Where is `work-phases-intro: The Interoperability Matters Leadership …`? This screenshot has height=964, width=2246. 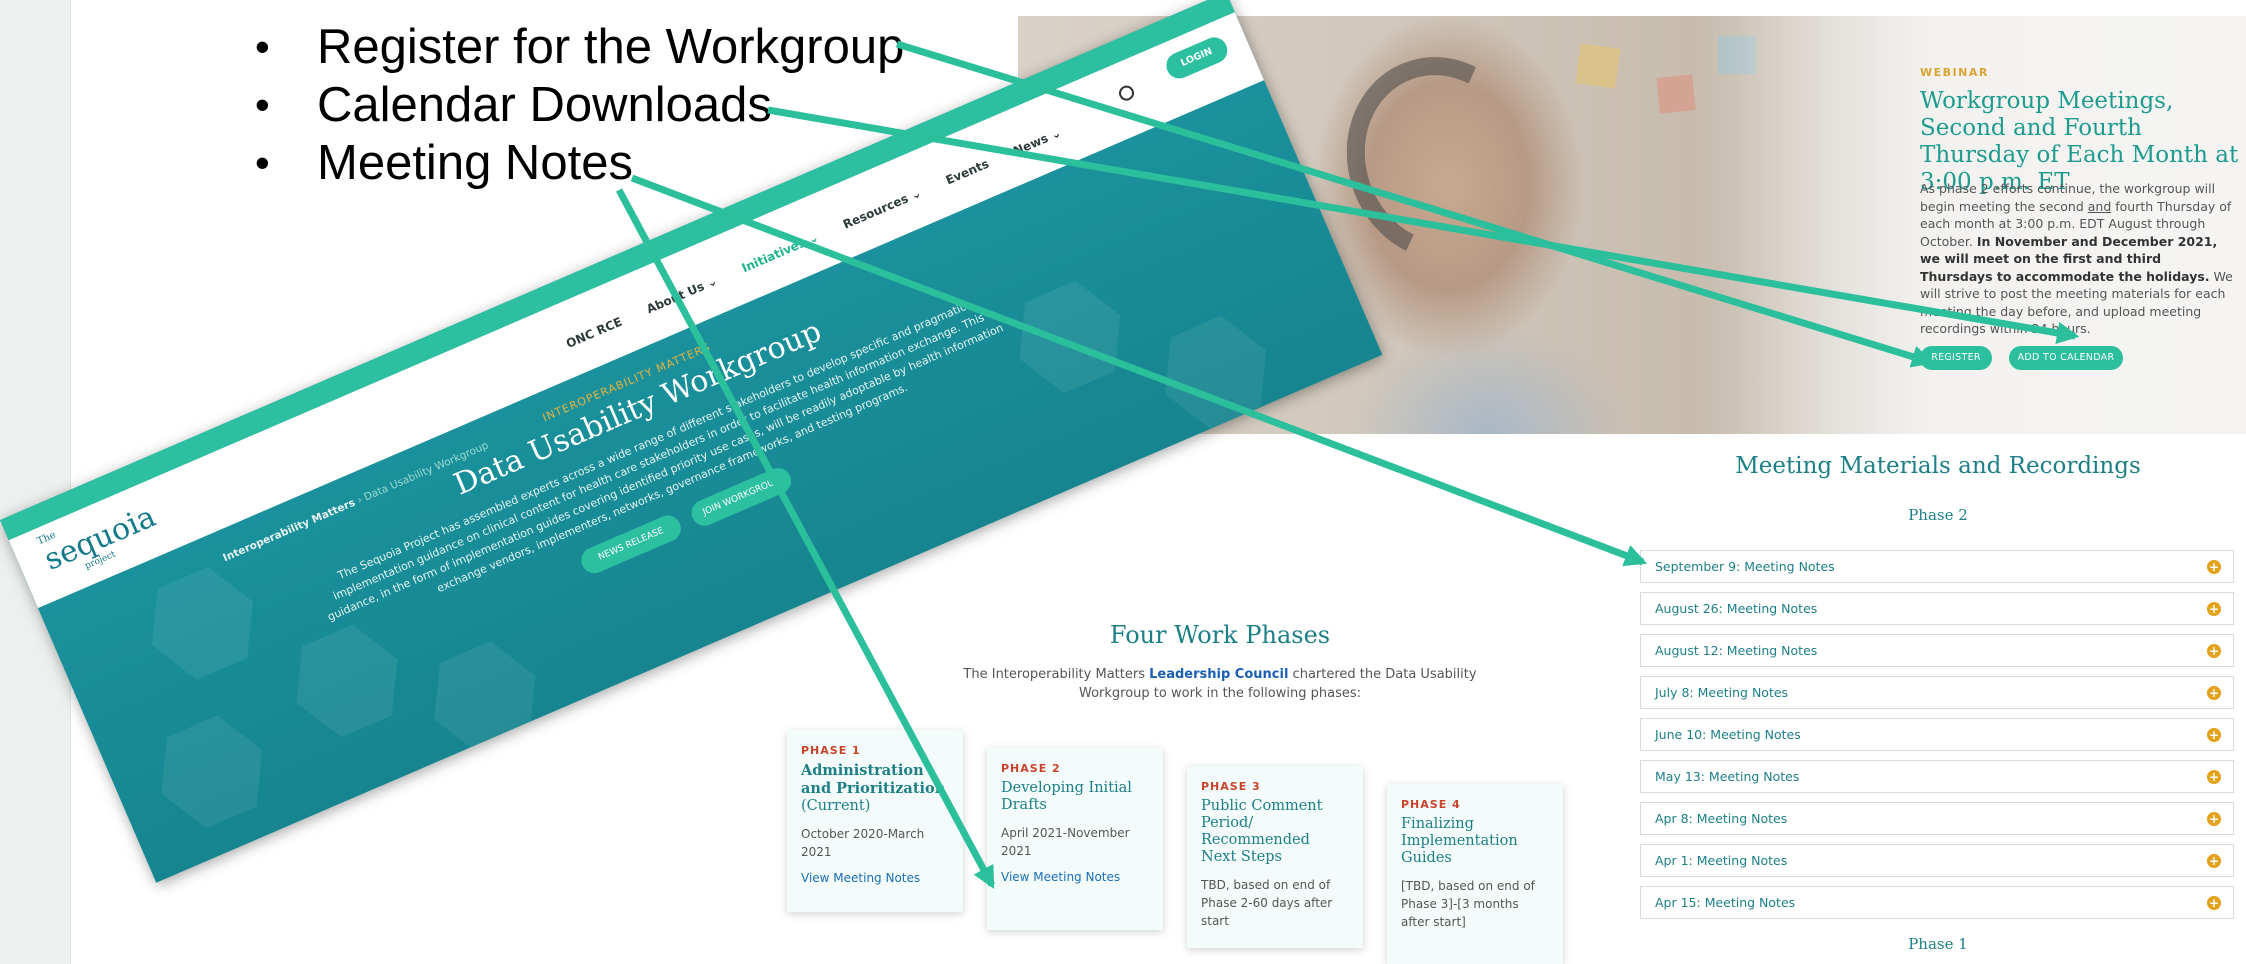
work-phases-intro: The Interoperability Matters Leadership … is located at coordinates (1220, 684).